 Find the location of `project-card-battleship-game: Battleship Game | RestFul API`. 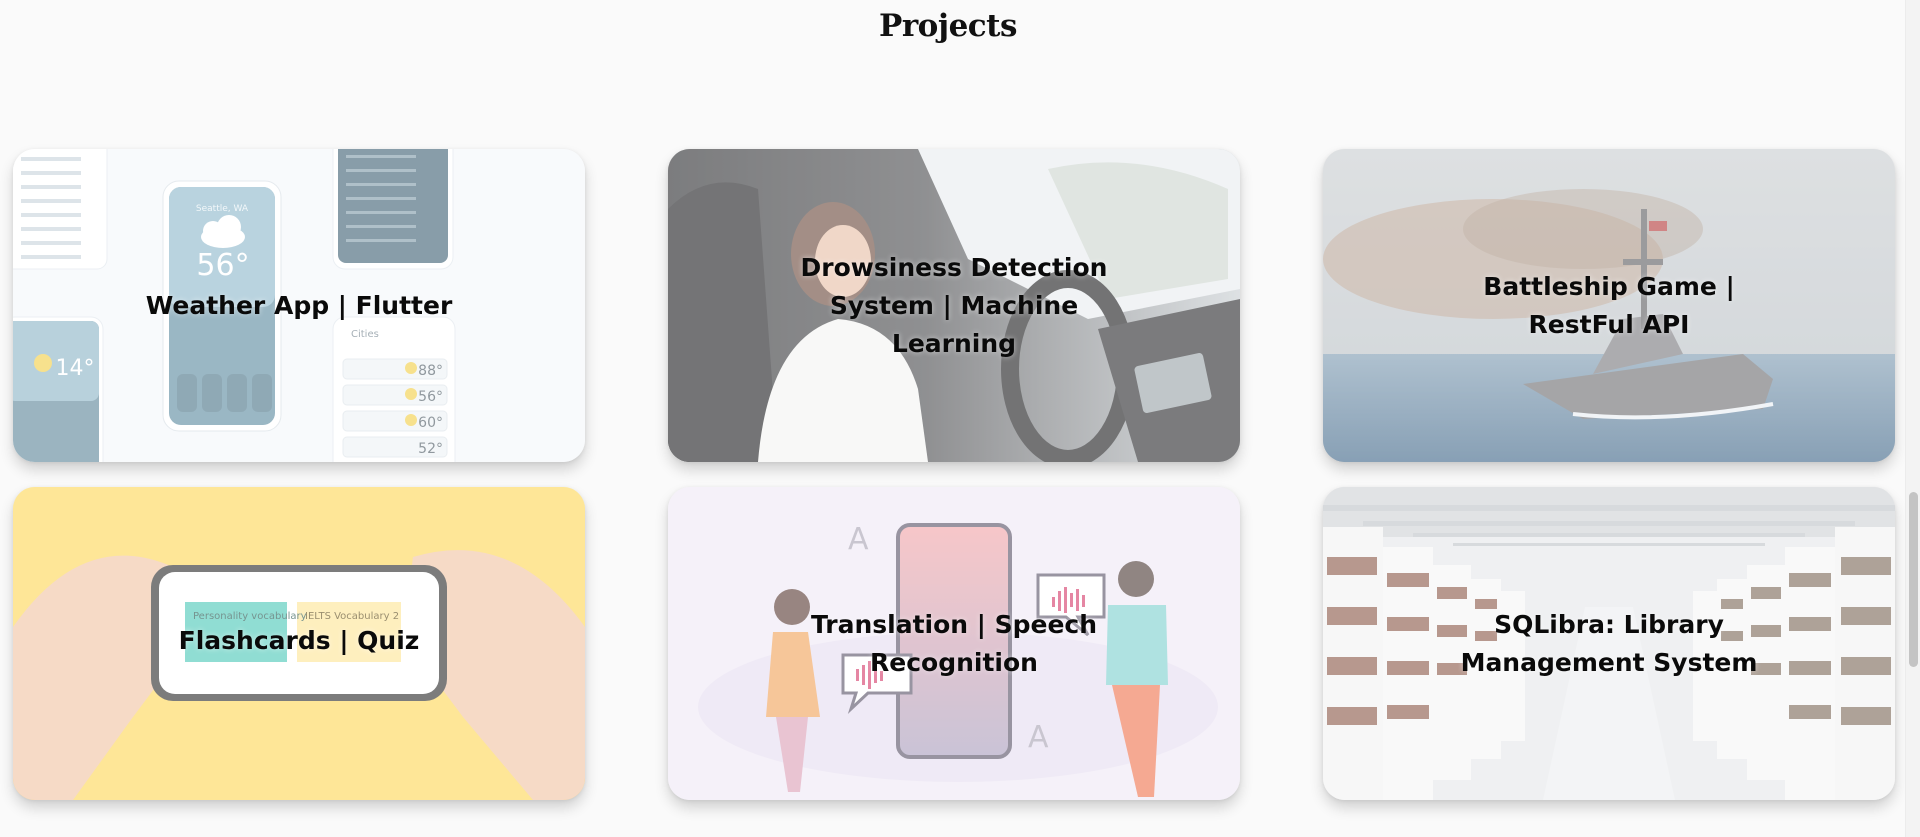

project-card-battleship-game: Battleship Game | RestFul API is located at coordinates (1609, 305).